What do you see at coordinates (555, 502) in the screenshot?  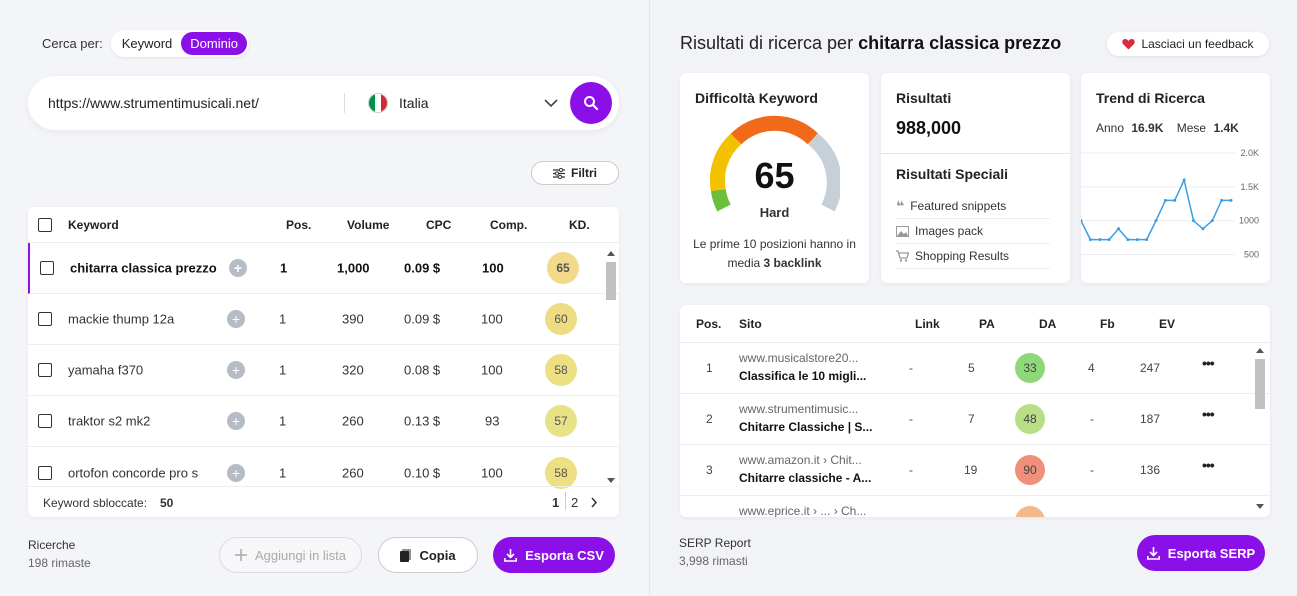 I see `page-1-link: 1` at bounding box center [555, 502].